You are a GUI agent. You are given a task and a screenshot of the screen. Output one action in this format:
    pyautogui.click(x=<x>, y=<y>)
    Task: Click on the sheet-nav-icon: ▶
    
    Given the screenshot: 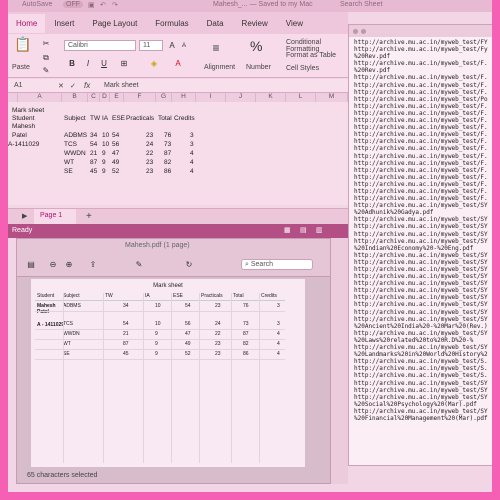 What is the action you would take?
    pyautogui.click(x=24, y=216)
    